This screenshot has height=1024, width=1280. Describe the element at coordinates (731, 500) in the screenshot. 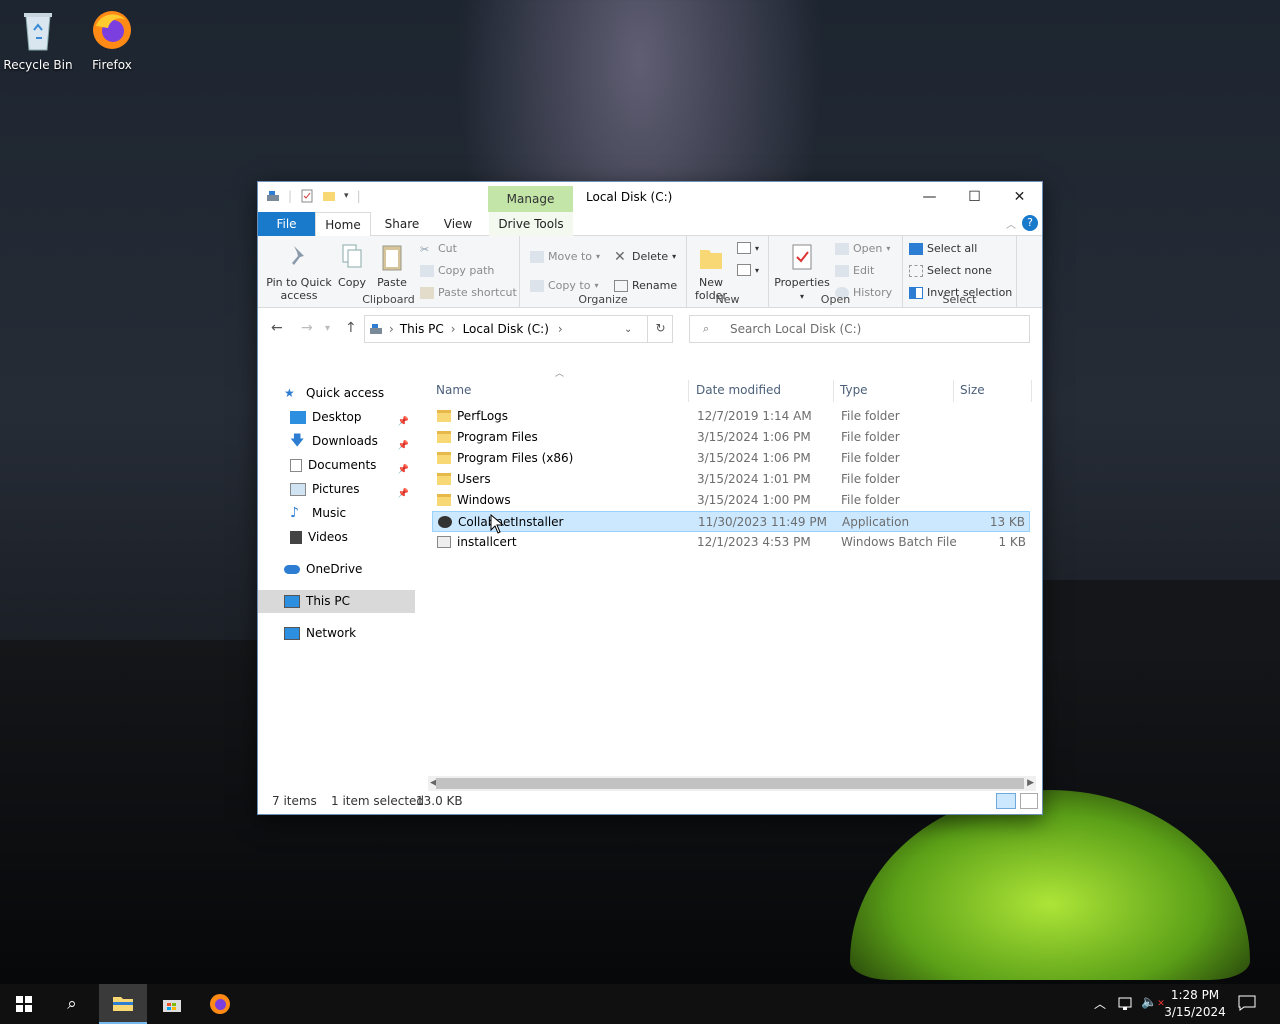

I see `file-row: Windows 3/15/2024 1:00 PM File folder` at that location.